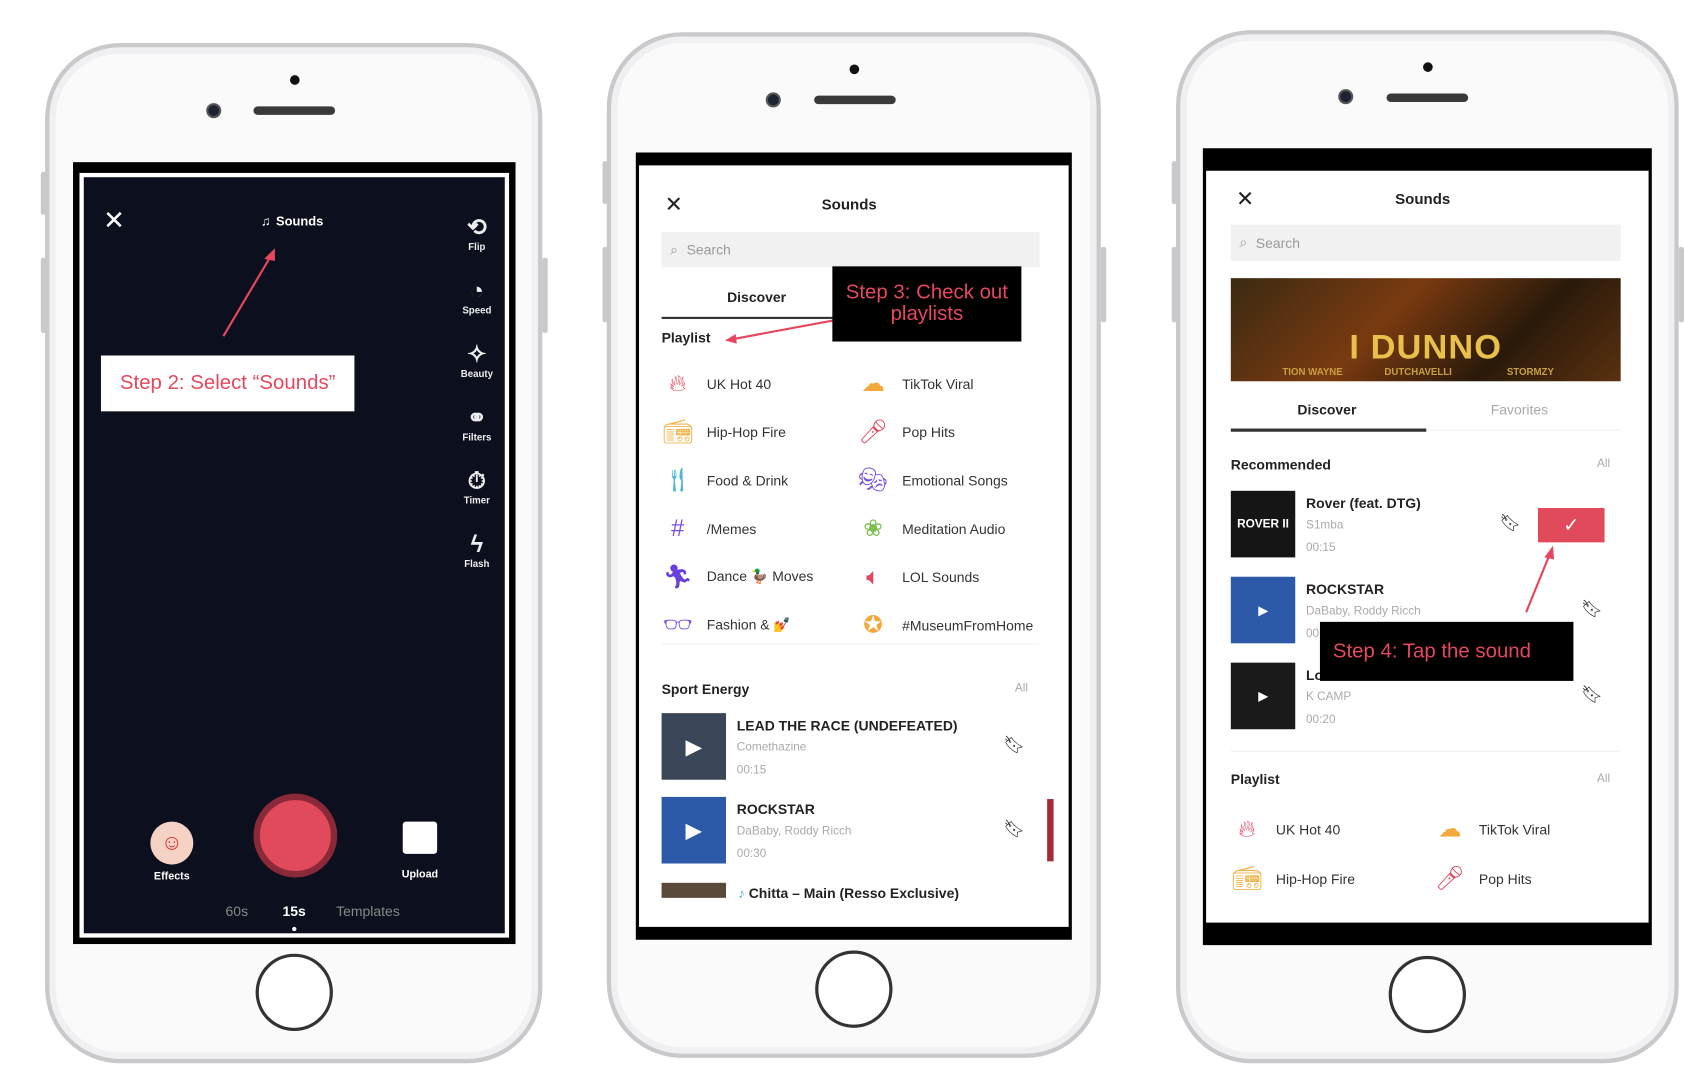  What do you see at coordinates (725, 480) in the screenshot?
I see `playlist-item: 🍴︎ Food & Drink` at bounding box center [725, 480].